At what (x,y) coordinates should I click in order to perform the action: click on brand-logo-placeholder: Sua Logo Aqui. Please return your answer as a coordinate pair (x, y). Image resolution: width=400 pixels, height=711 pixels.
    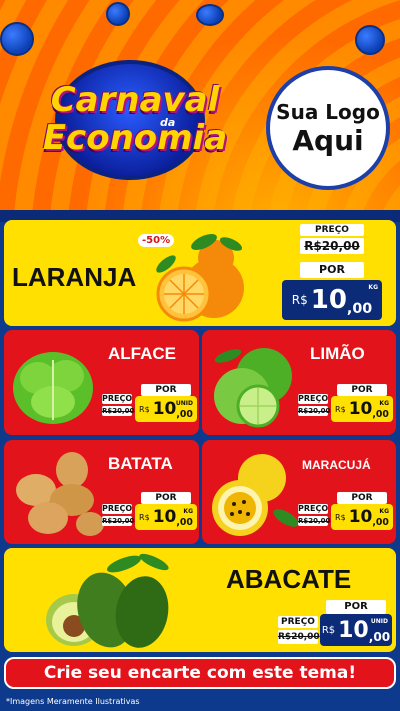
    Looking at the image, I should click on (328, 128).